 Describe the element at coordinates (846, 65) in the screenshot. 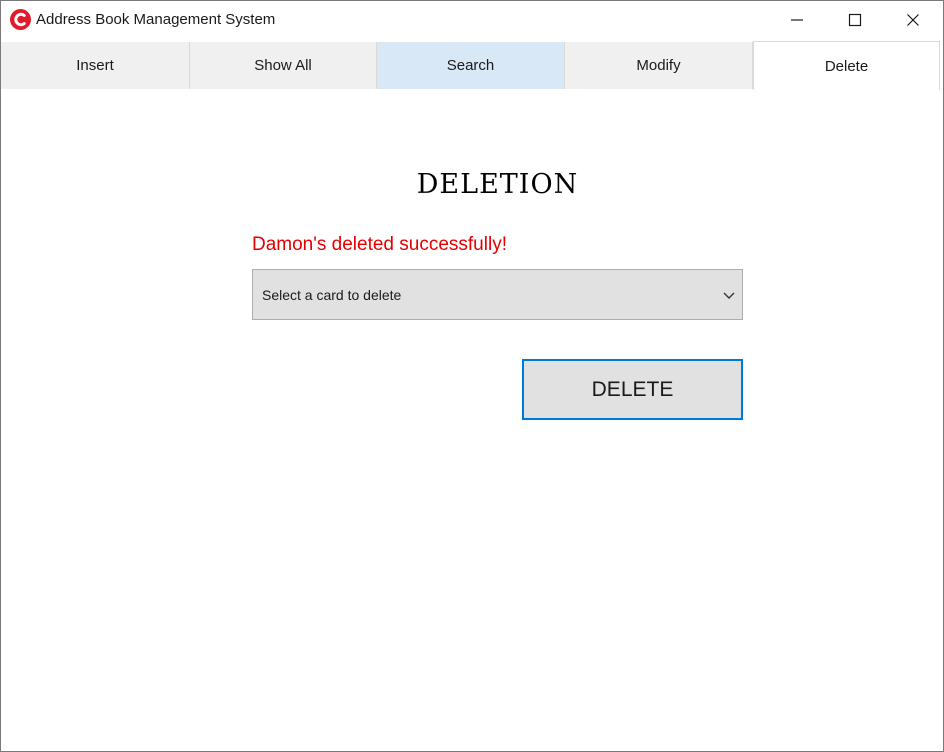

I see `tab-delete: Delete` at that location.